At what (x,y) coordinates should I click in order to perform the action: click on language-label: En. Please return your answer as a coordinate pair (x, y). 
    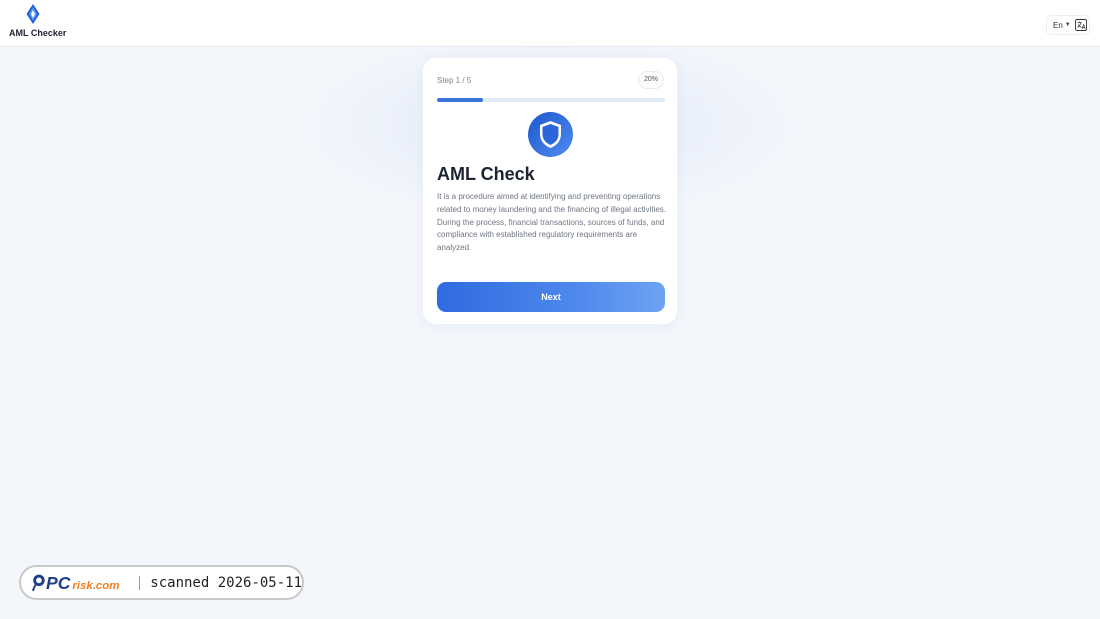
    Looking at the image, I should click on (1058, 25).